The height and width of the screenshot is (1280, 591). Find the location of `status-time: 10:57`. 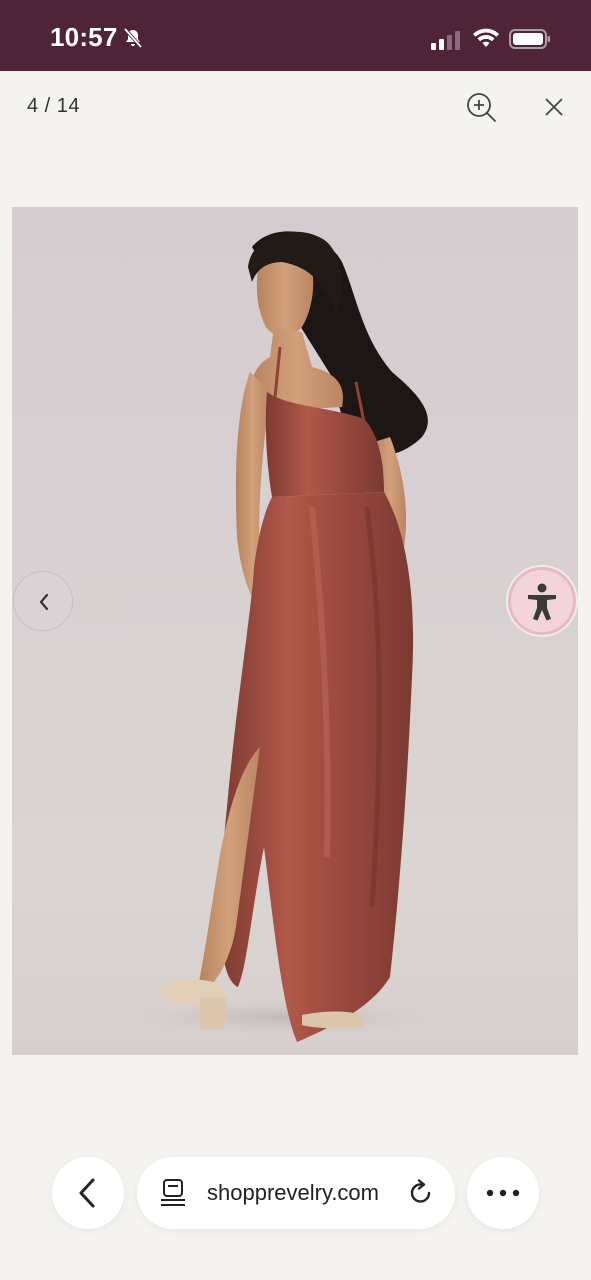

status-time: 10:57 is located at coordinates (84, 37).